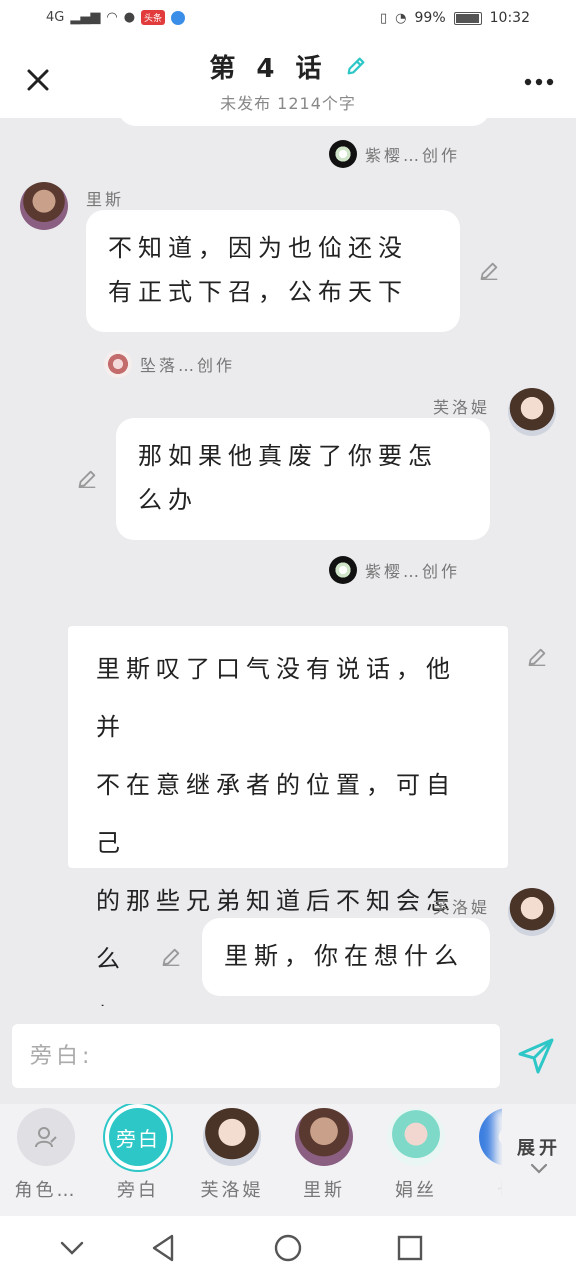 The width and height of the screenshot is (576, 1280). I want to click on recents-icon, so click(410, 1248).